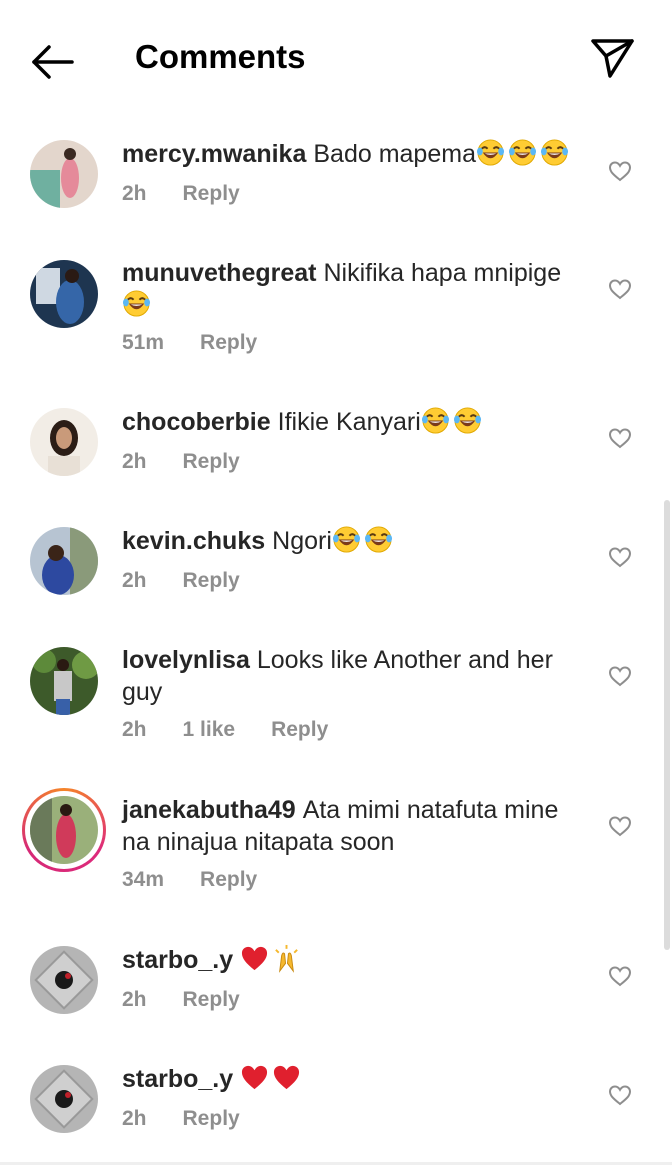 The width and height of the screenshot is (672, 1167). I want to click on pray-emoji-icon, so click(286, 958).